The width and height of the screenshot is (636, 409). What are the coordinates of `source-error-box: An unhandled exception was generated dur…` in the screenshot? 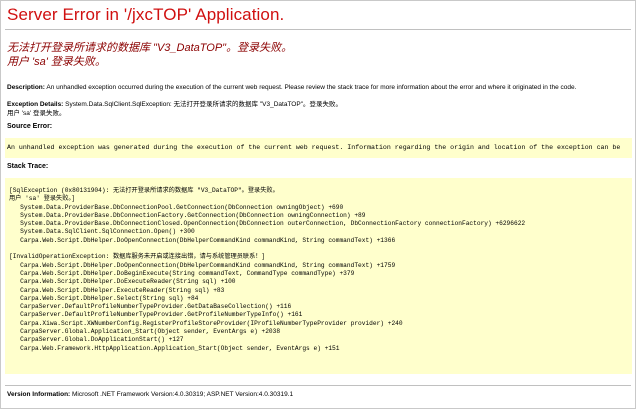 It's located at (318, 148).